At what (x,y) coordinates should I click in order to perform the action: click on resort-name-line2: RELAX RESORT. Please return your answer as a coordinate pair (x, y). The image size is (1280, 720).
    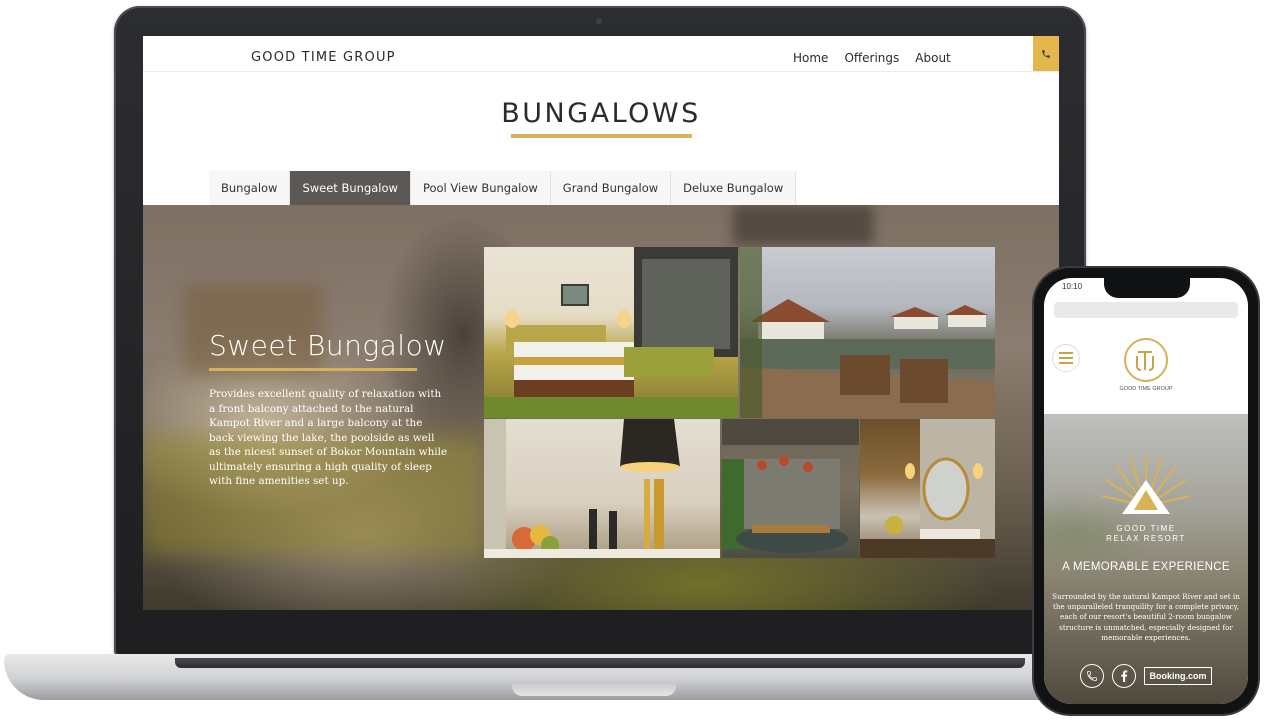
    Looking at the image, I should click on (1146, 538).